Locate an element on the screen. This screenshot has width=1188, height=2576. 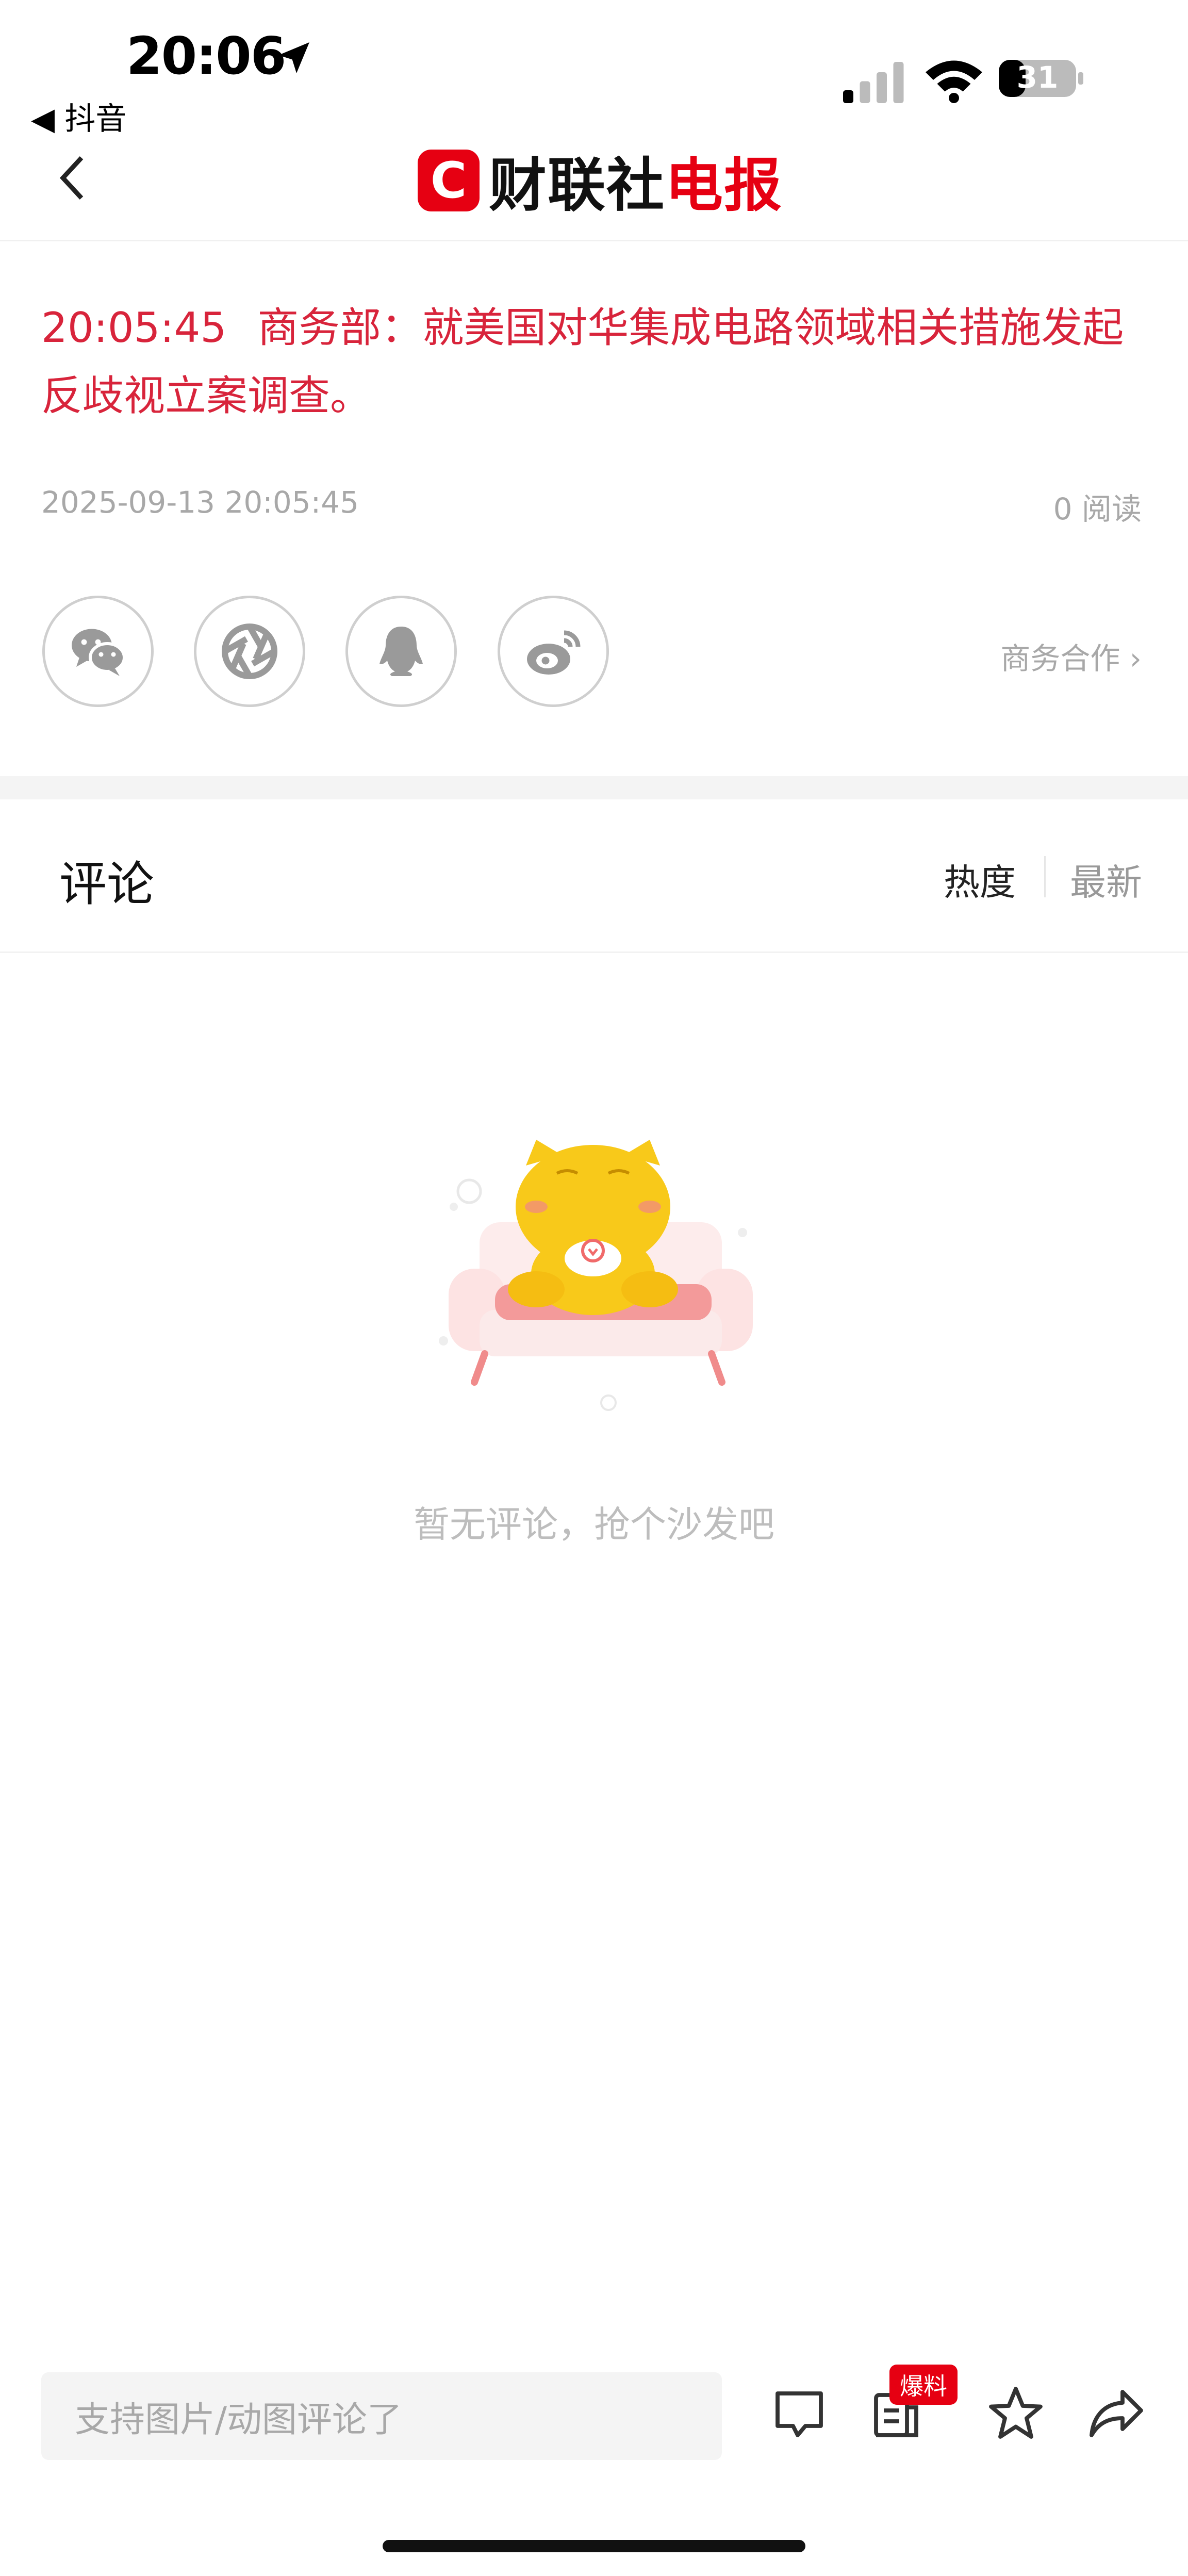
qq-icon is located at coordinates (402, 651).